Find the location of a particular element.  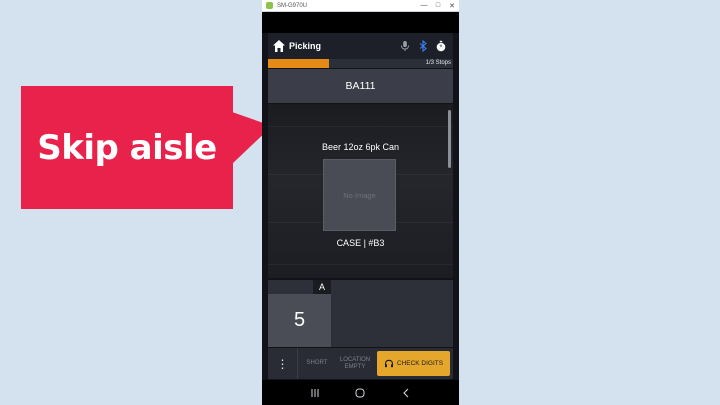

android-navbar is located at coordinates (360, 392).